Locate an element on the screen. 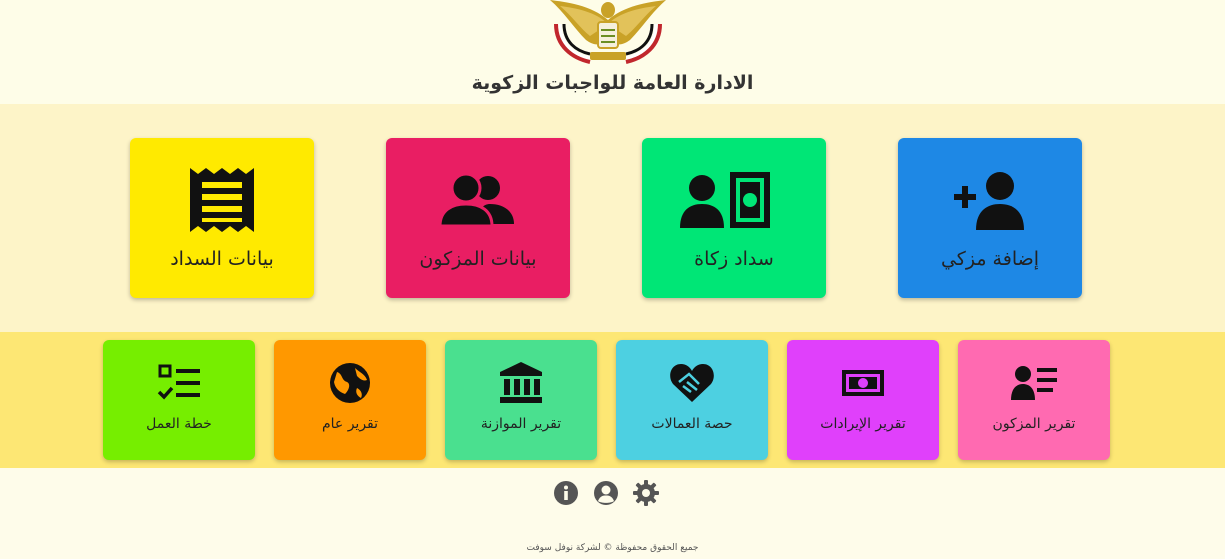 The width and height of the screenshot is (1225, 559). bank-icon is located at coordinates (521, 383).